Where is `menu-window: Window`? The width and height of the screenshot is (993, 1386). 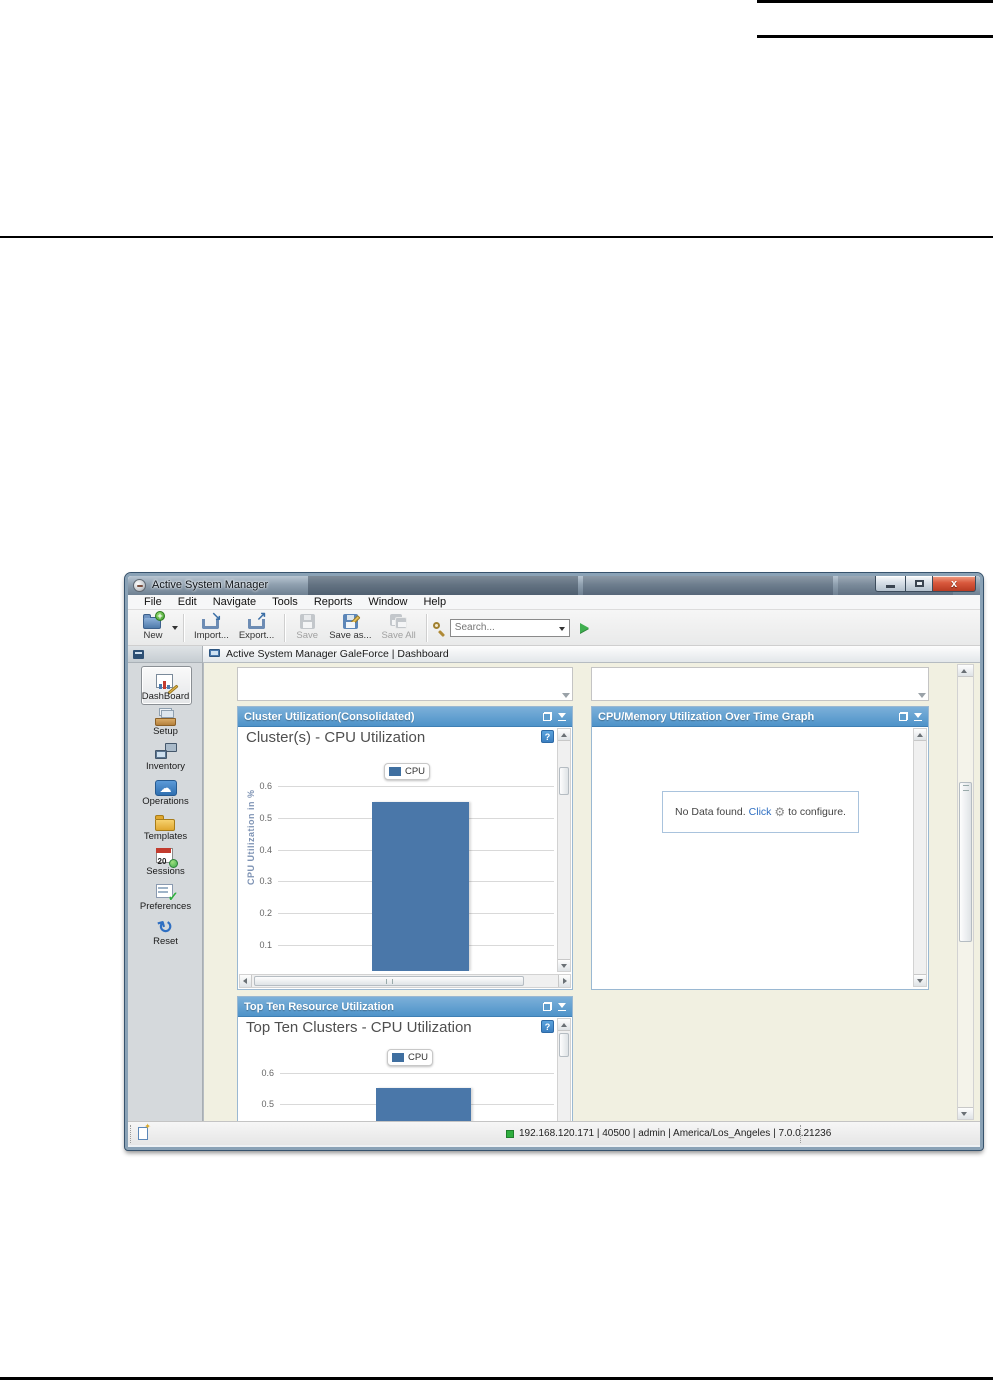 menu-window: Window is located at coordinates (387, 602).